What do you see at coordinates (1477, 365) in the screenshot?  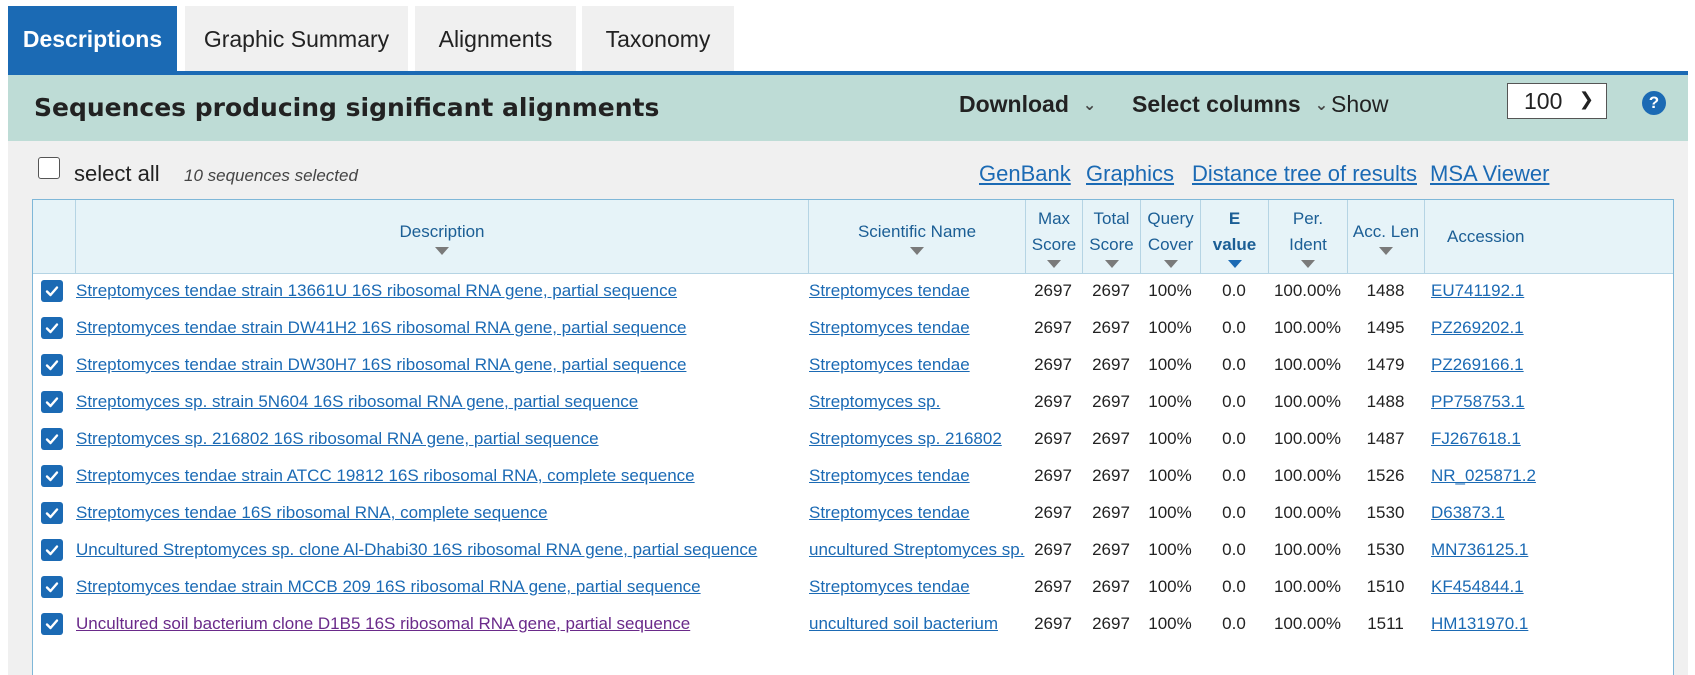 I see `accession-link: PZ269166.1` at bounding box center [1477, 365].